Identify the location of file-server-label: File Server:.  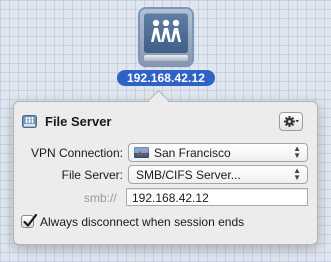
(92, 175).